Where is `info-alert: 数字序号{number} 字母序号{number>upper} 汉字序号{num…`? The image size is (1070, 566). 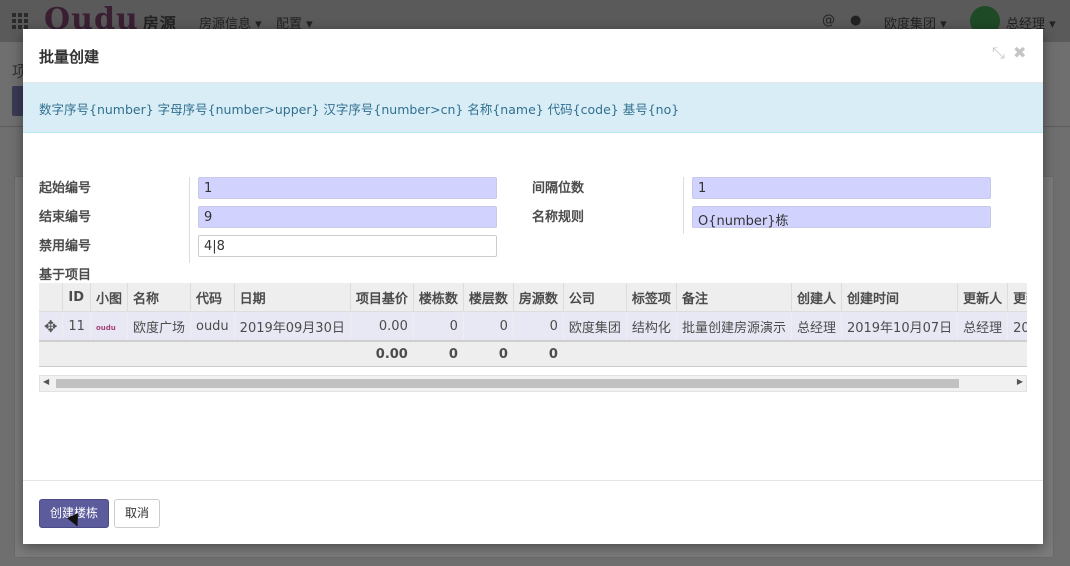 info-alert: 数字序号{number} 字母序号{number>upper} 汉字序号{num… is located at coordinates (533, 108).